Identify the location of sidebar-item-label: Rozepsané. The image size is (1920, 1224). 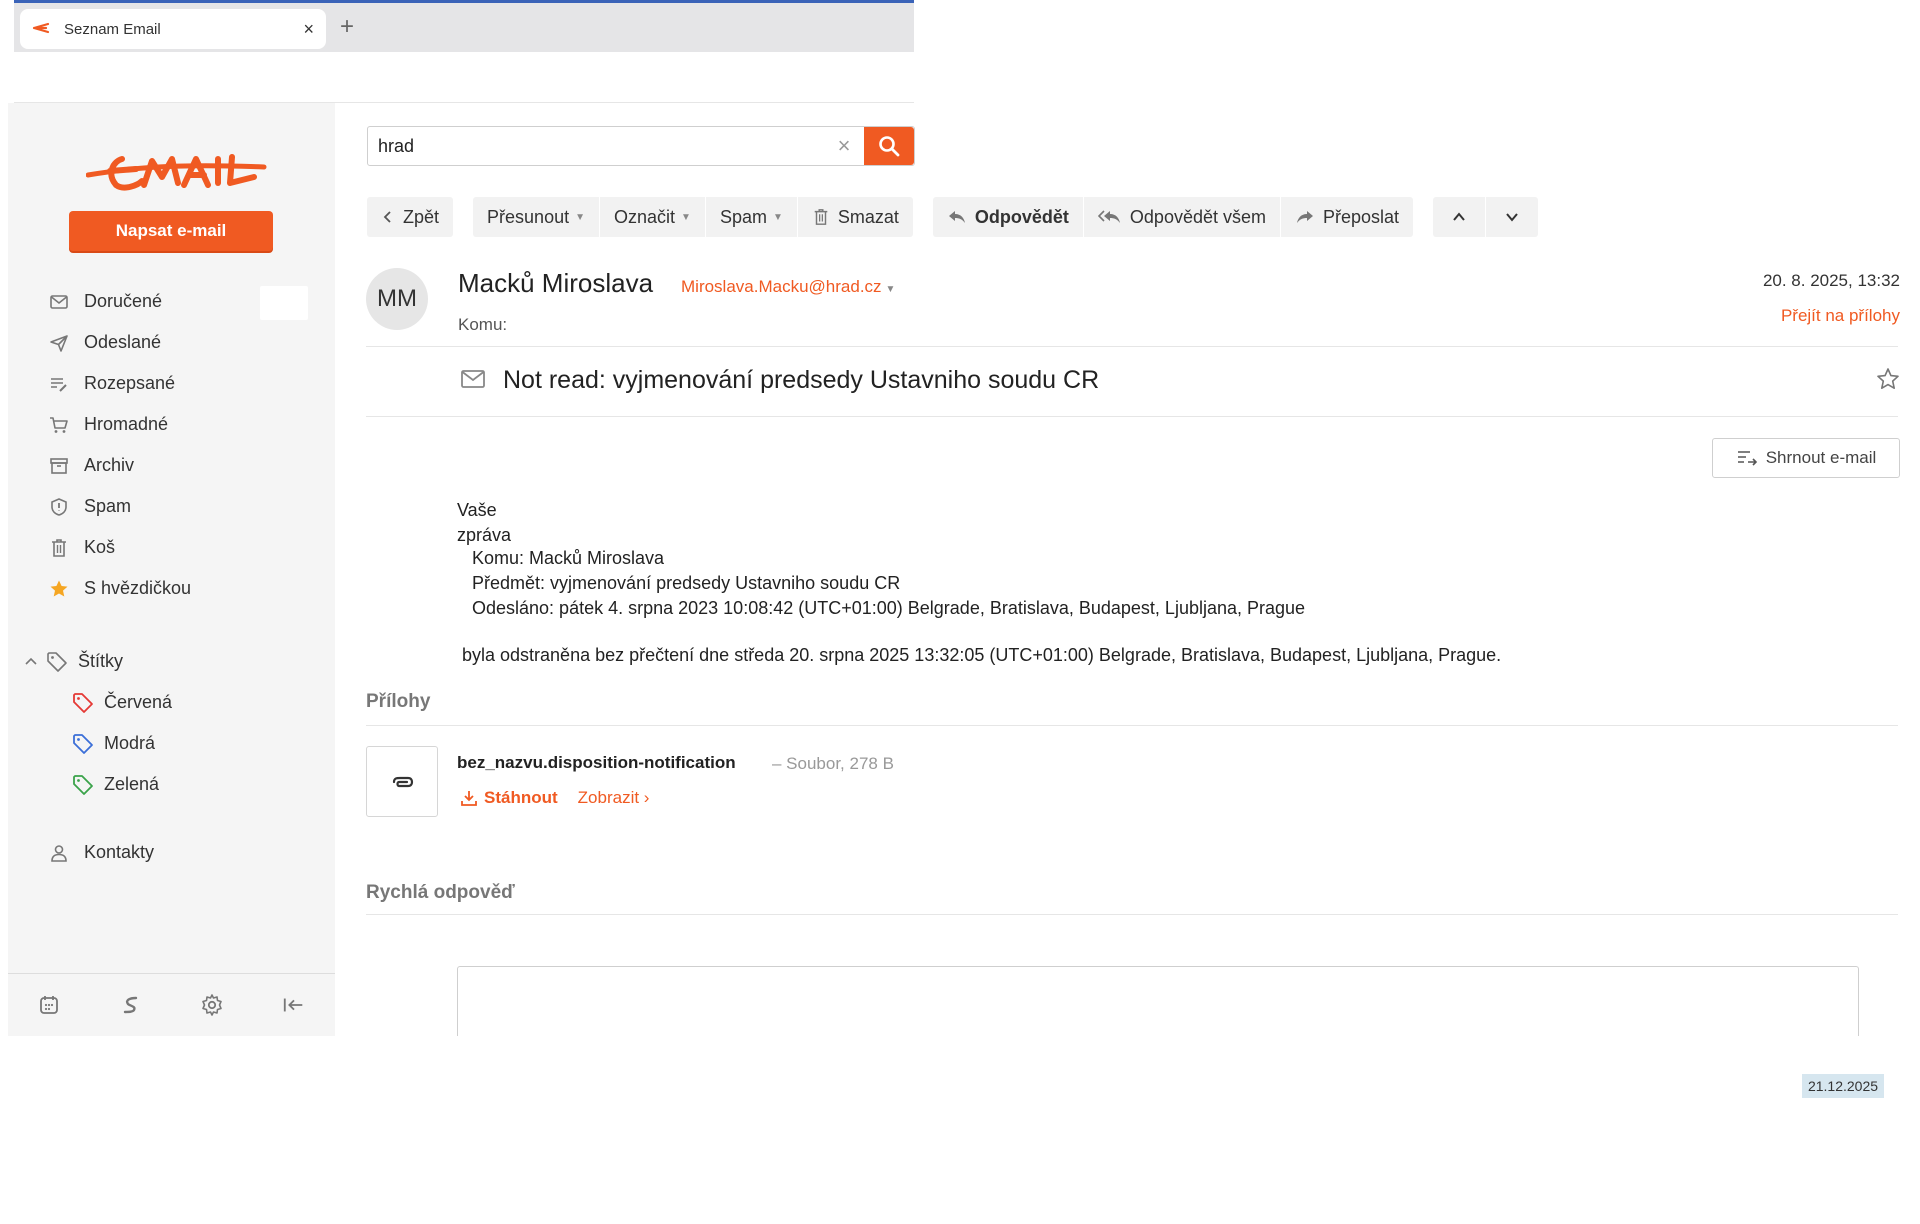
(130, 383).